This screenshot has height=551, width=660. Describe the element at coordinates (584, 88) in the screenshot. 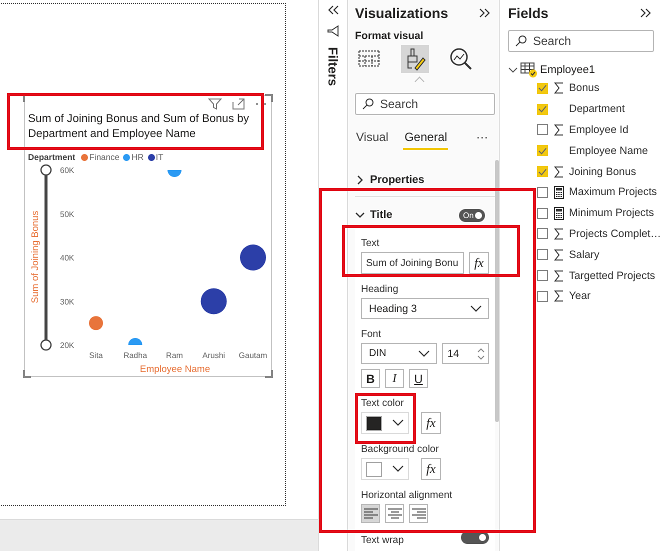

I see `field-item: Bonus` at that location.